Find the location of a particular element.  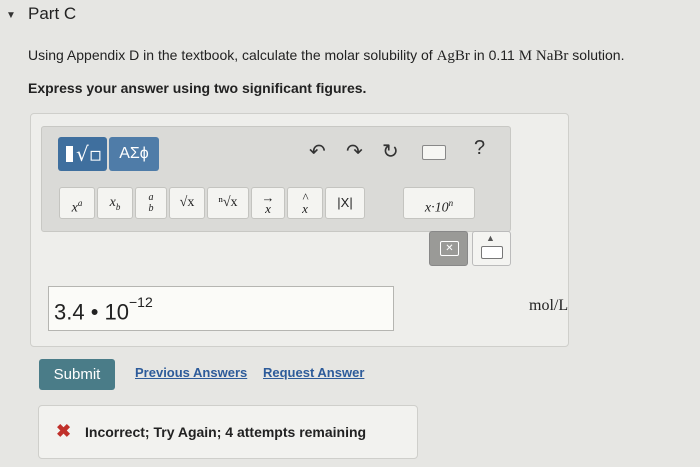

scientific-notation-button: x·10n is located at coordinates (439, 203).